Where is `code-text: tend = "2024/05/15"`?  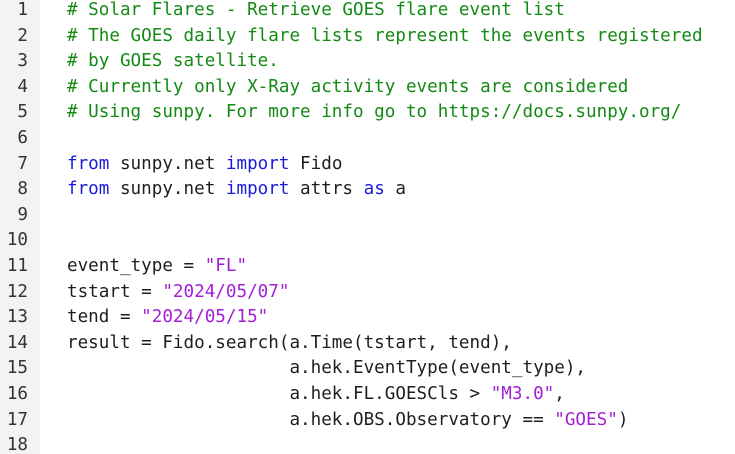
code-text: tend = "2024/05/15" is located at coordinates (167, 318).